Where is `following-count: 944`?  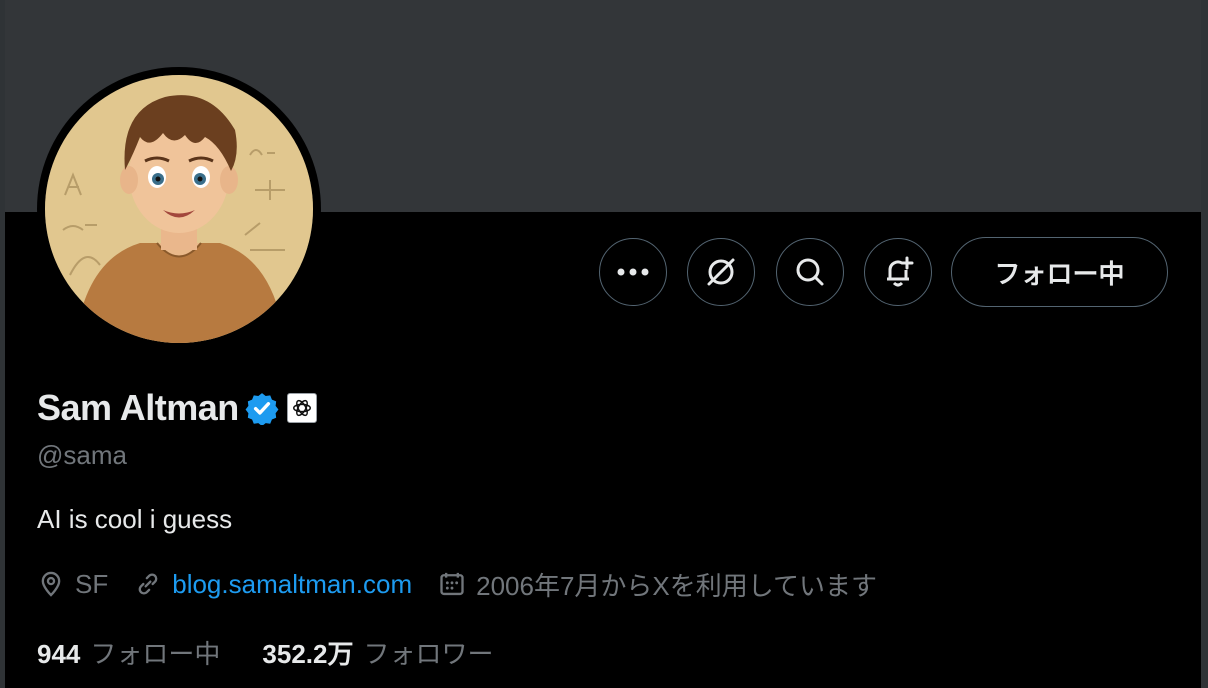 following-count: 944 is located at coordinates (59, 654).